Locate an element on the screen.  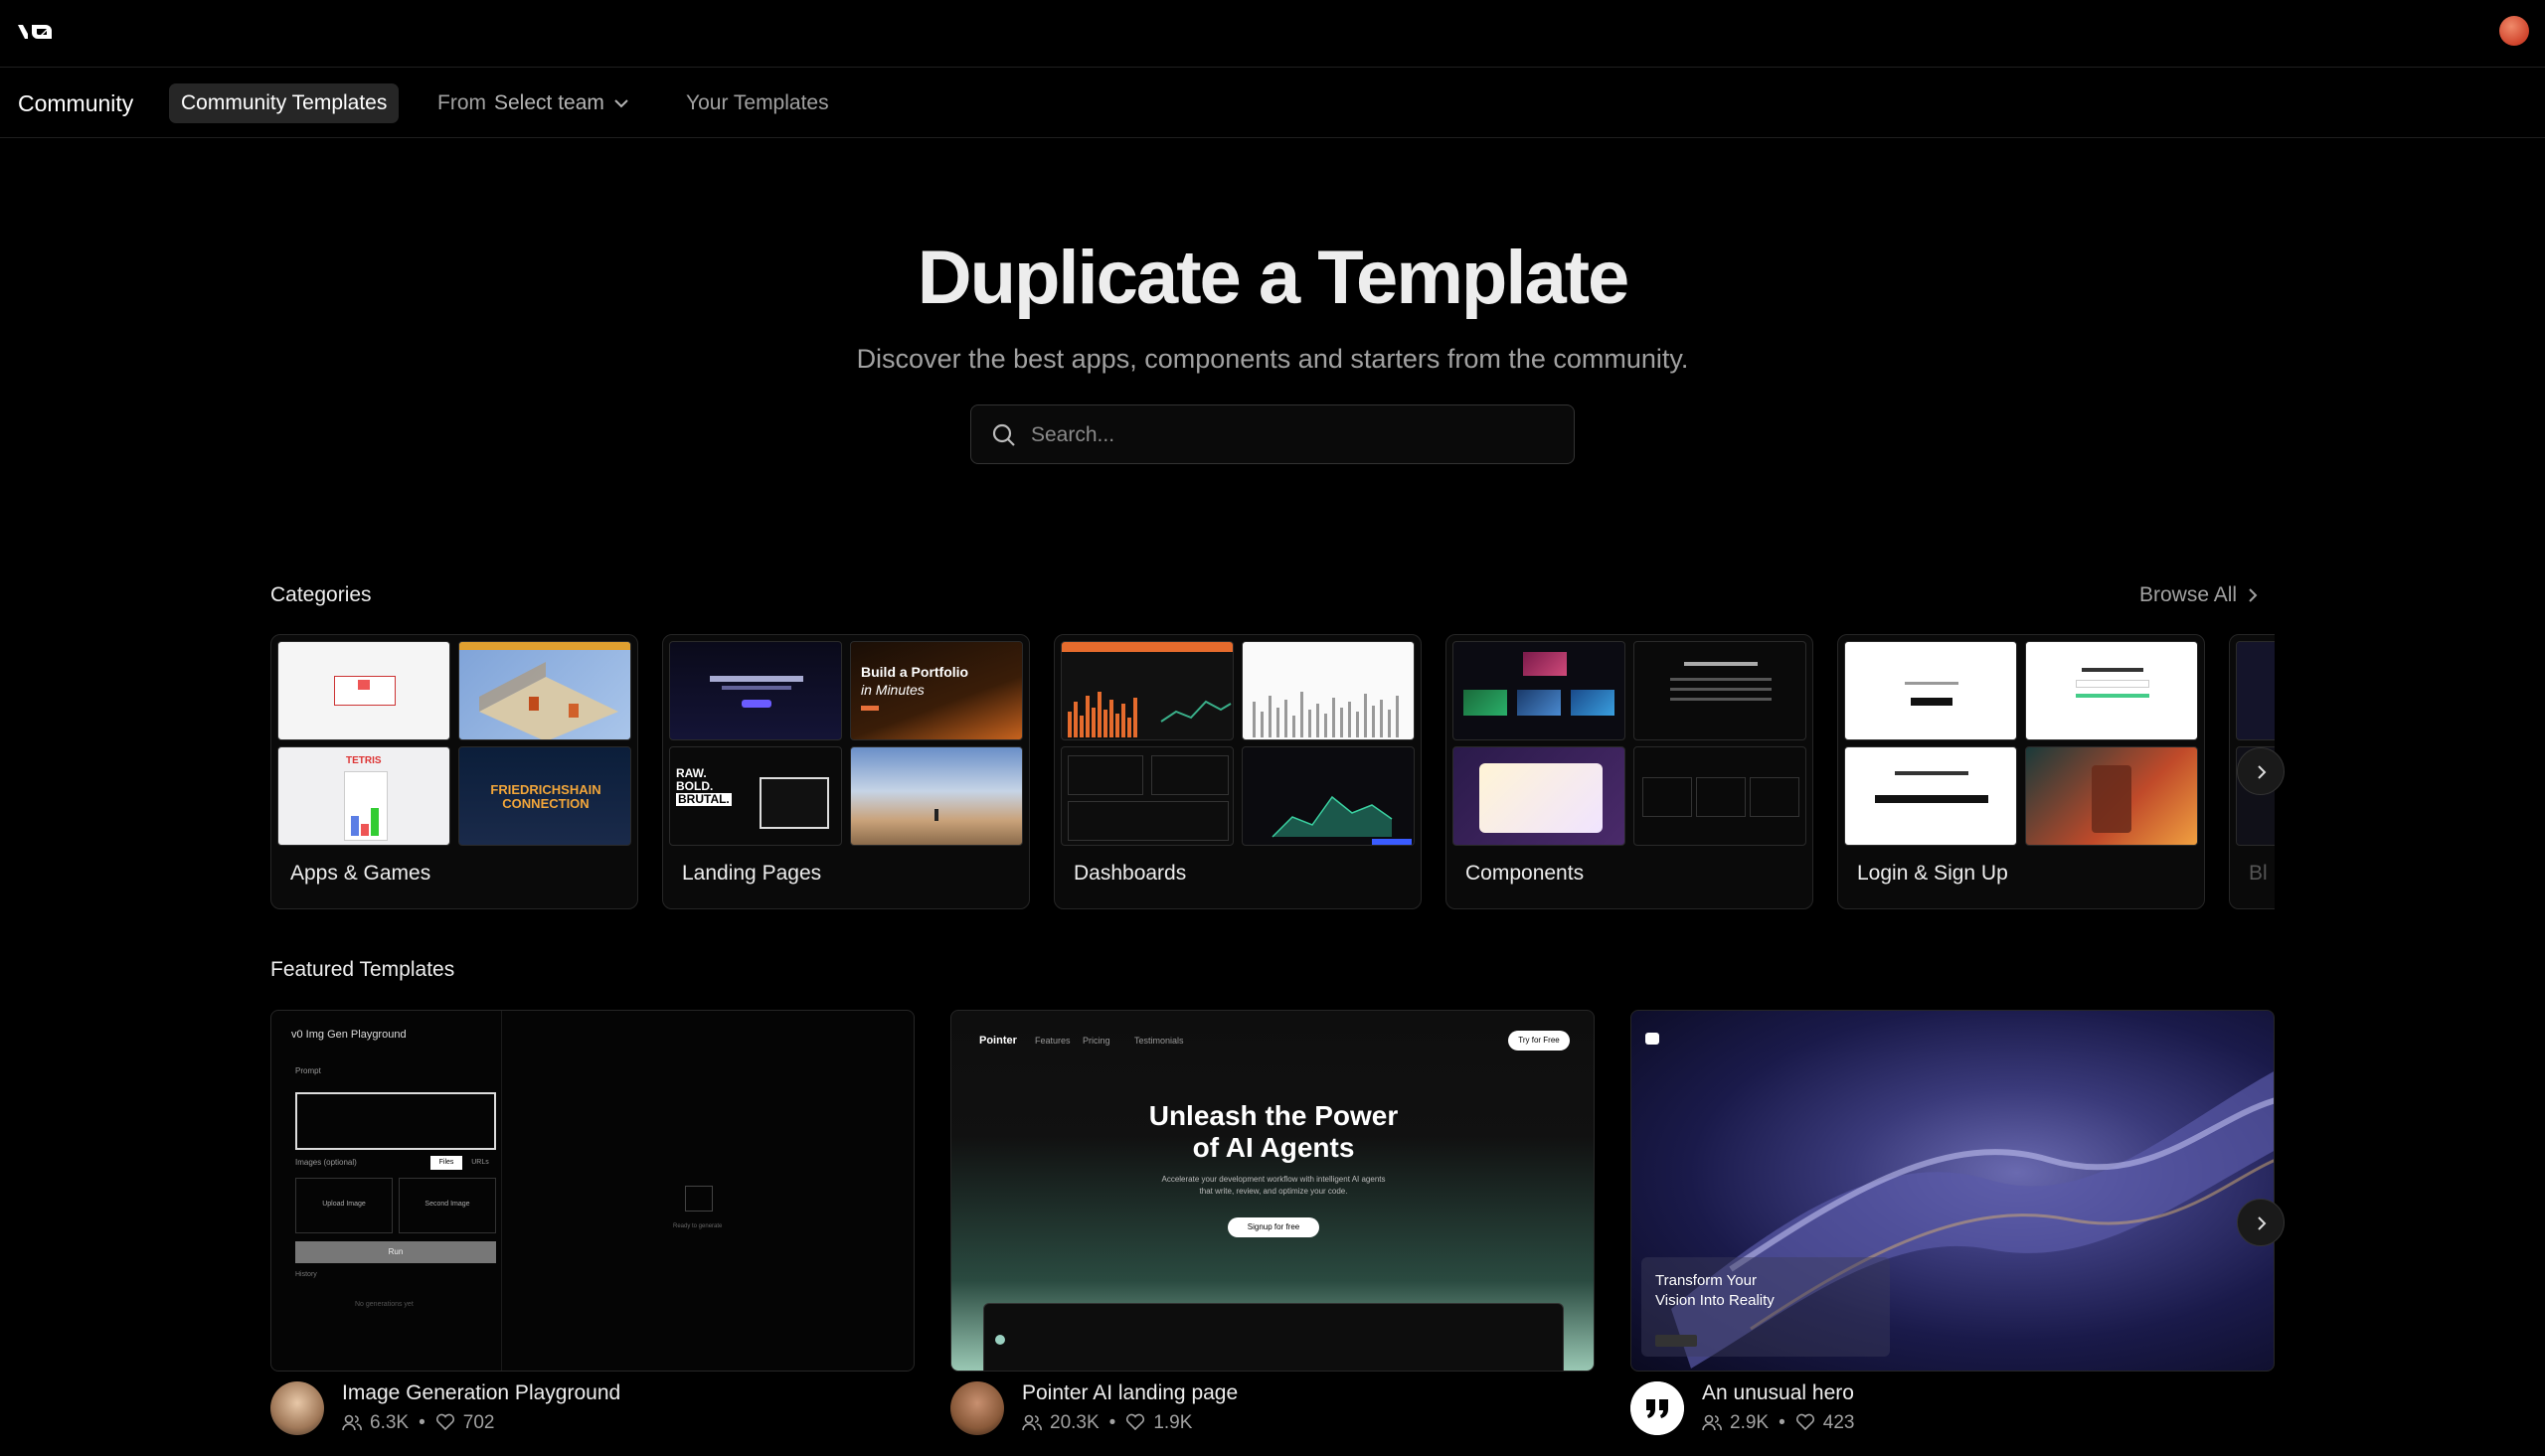
preview-headline-1: Unleash the Power is located at coordinates (1273, 1115).